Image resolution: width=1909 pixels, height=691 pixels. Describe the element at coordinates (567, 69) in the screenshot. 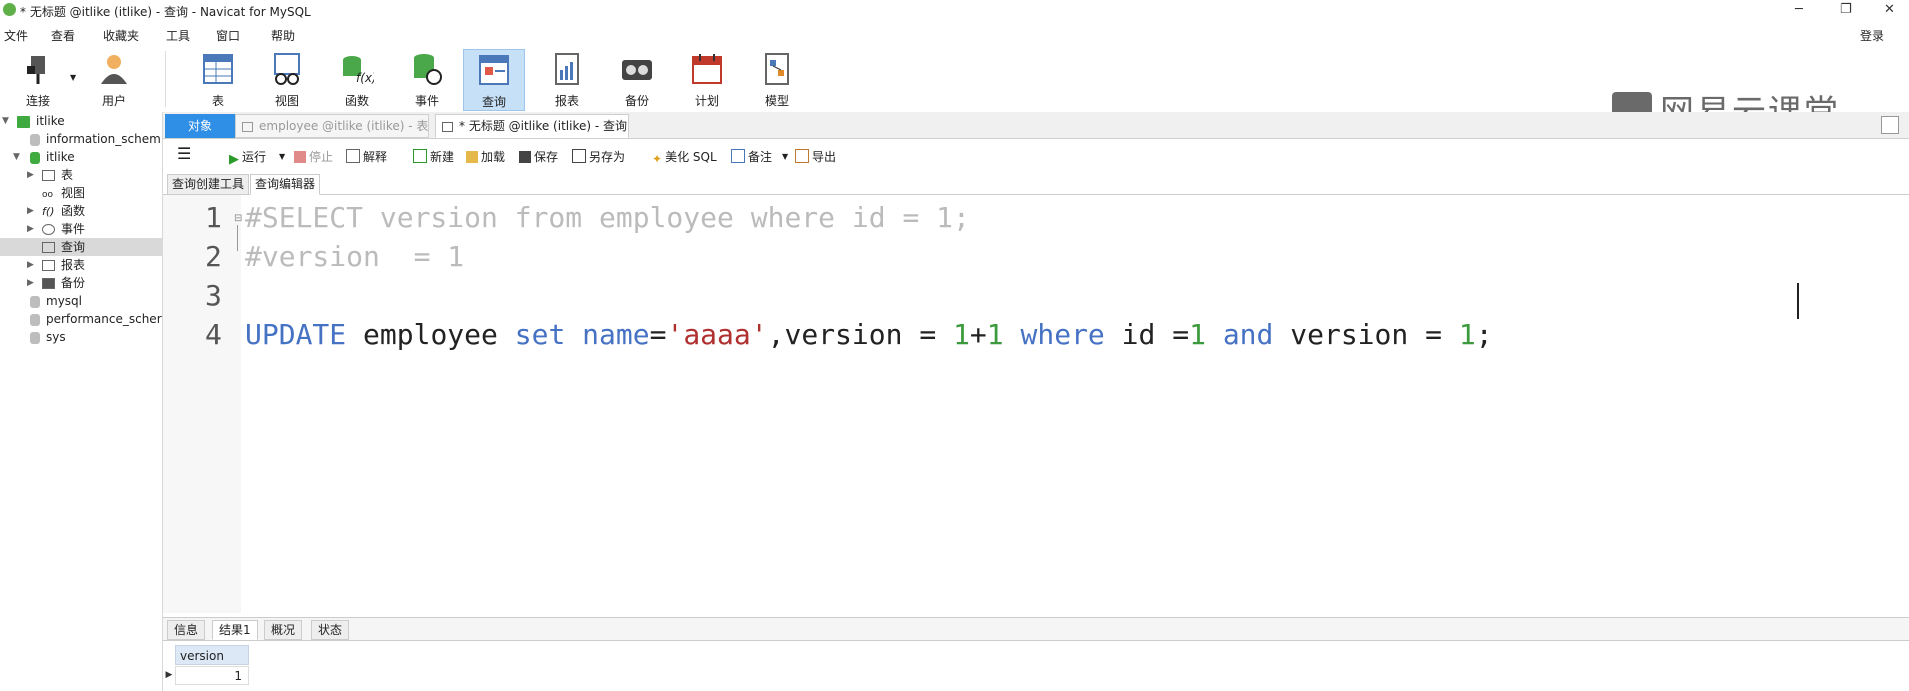

I see `report-icon` at that location.